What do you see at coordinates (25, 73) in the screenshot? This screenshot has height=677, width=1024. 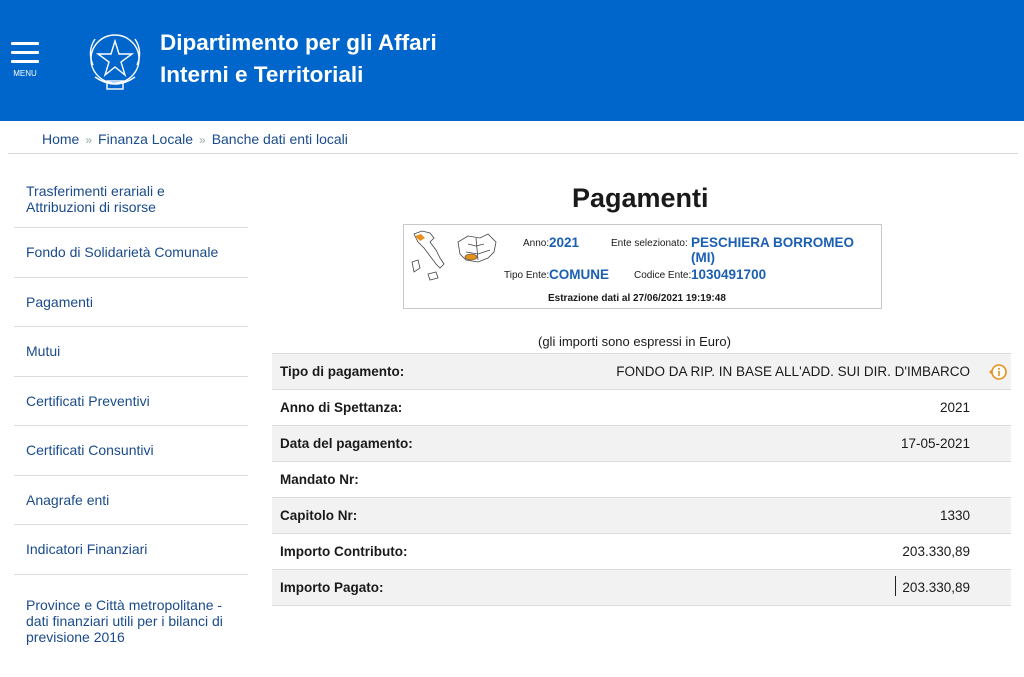 I see `menu-label: MENU` at bounding box center [25, 73].